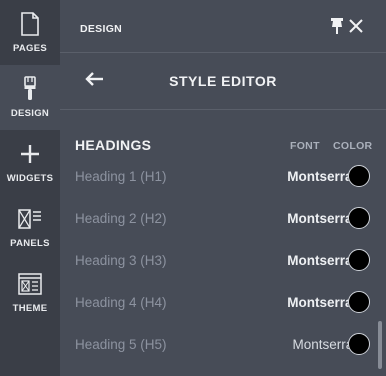  I want to click on heading-name: Heading 1 (H1), so click(121, 176).